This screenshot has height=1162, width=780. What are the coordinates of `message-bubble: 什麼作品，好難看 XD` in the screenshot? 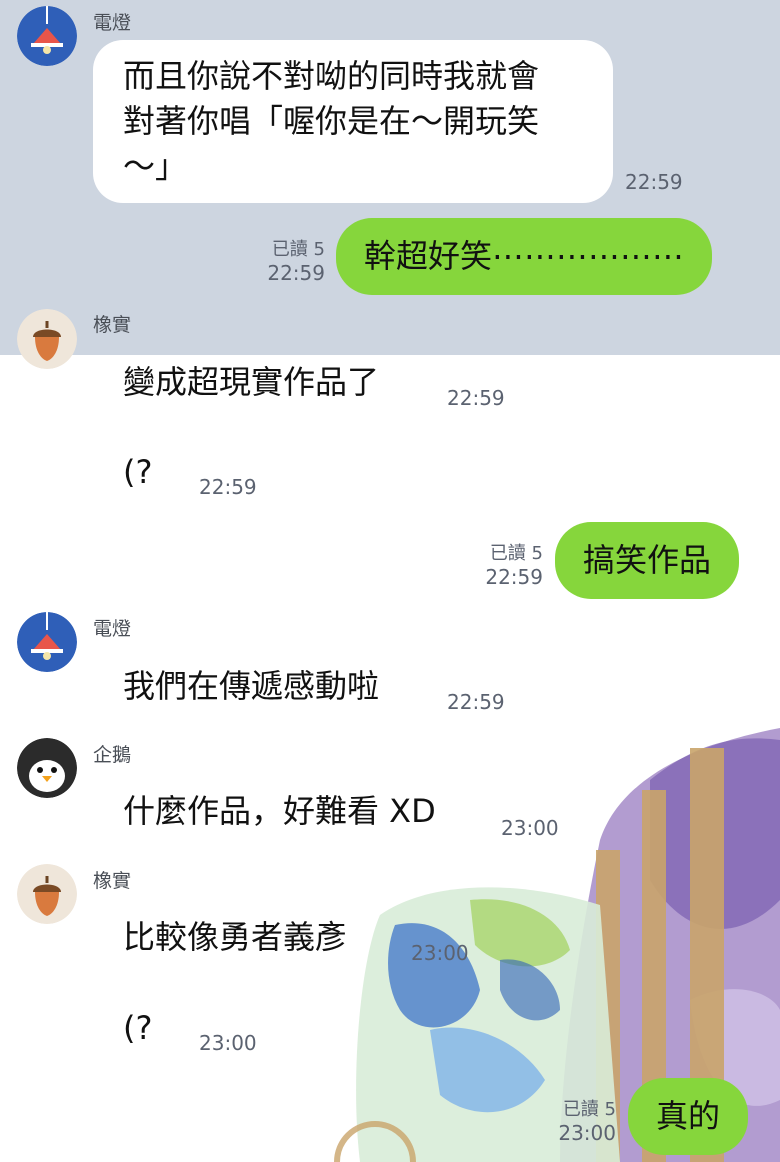 It's located at (279, 811).